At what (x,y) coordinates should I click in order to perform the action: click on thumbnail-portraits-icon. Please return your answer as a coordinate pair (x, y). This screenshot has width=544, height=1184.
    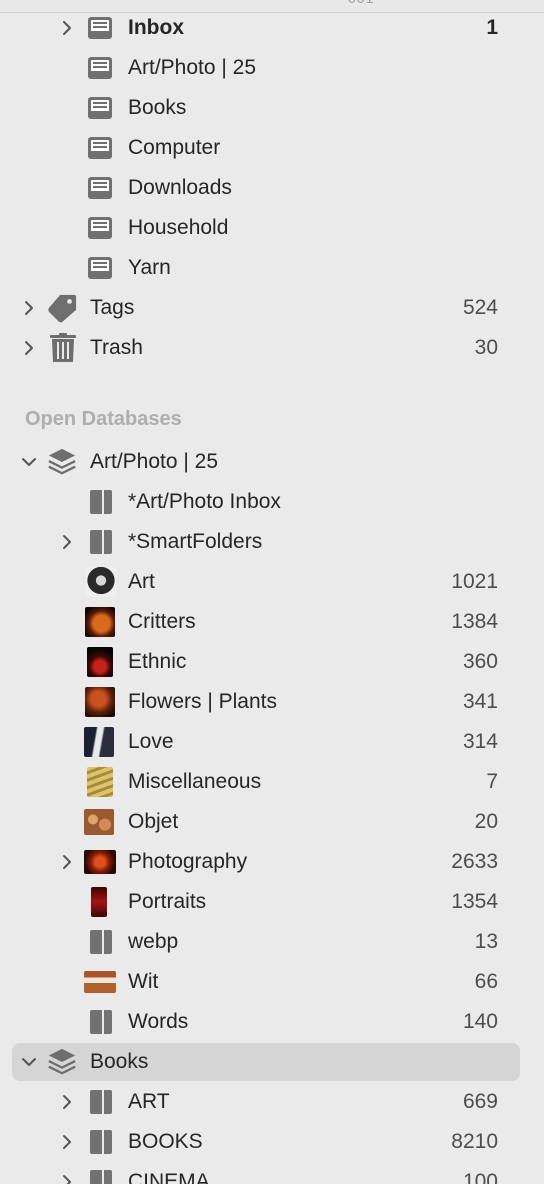
    Looking at the image, I should click on (99, 902).